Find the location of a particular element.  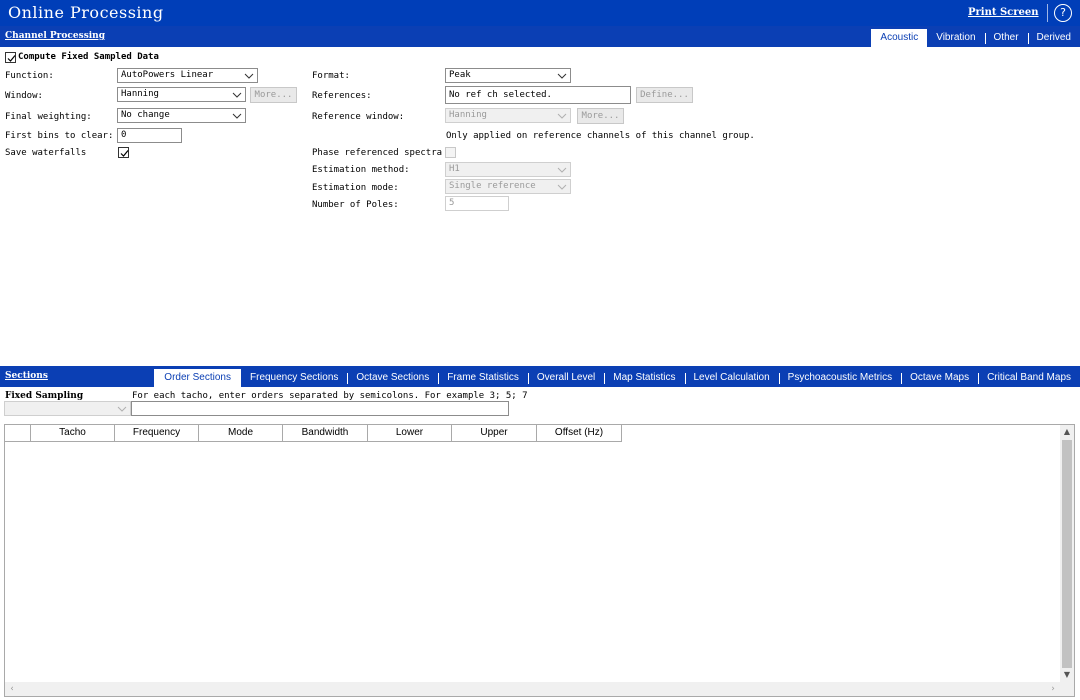

final-weighting-label: Final weighting: is located at coordinates (48, 117).